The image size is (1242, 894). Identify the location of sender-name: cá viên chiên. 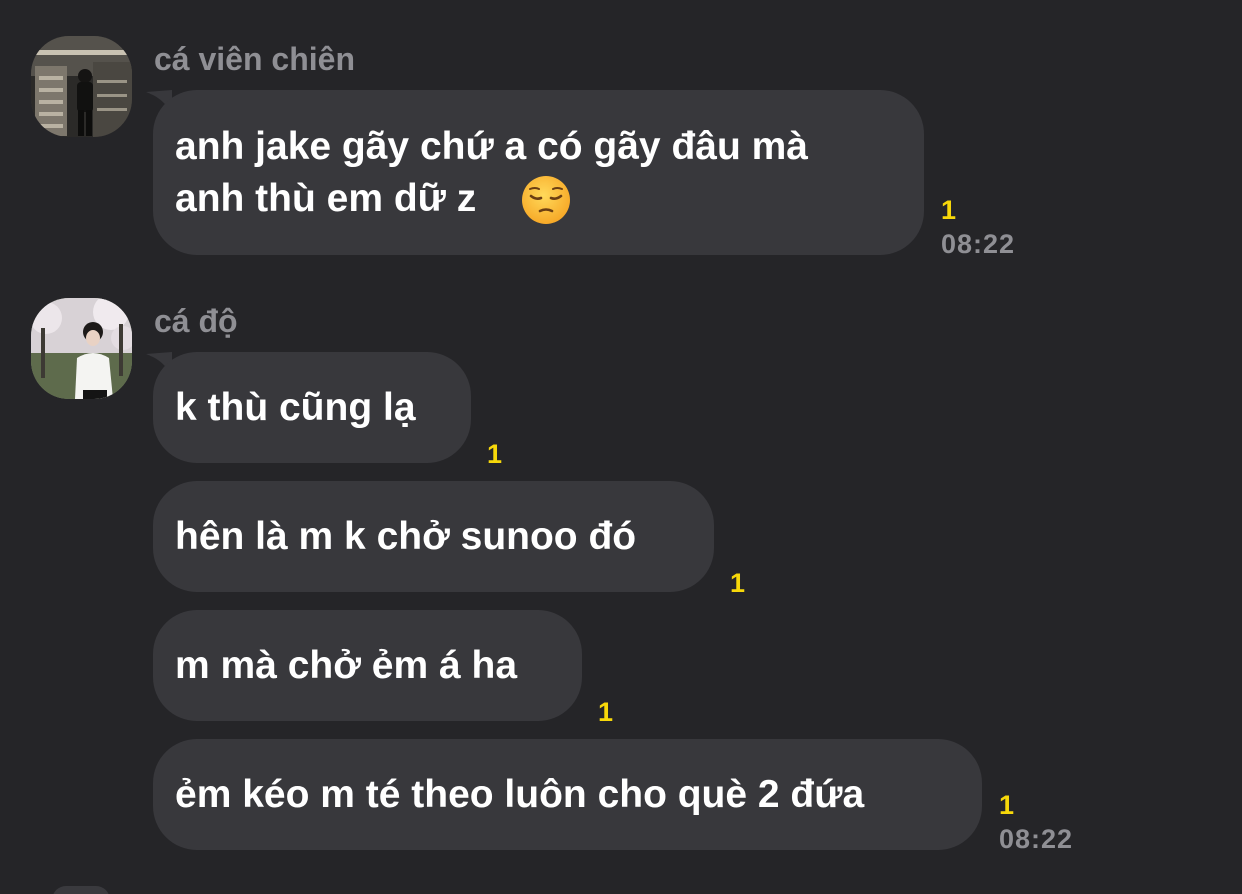
(254, 59).